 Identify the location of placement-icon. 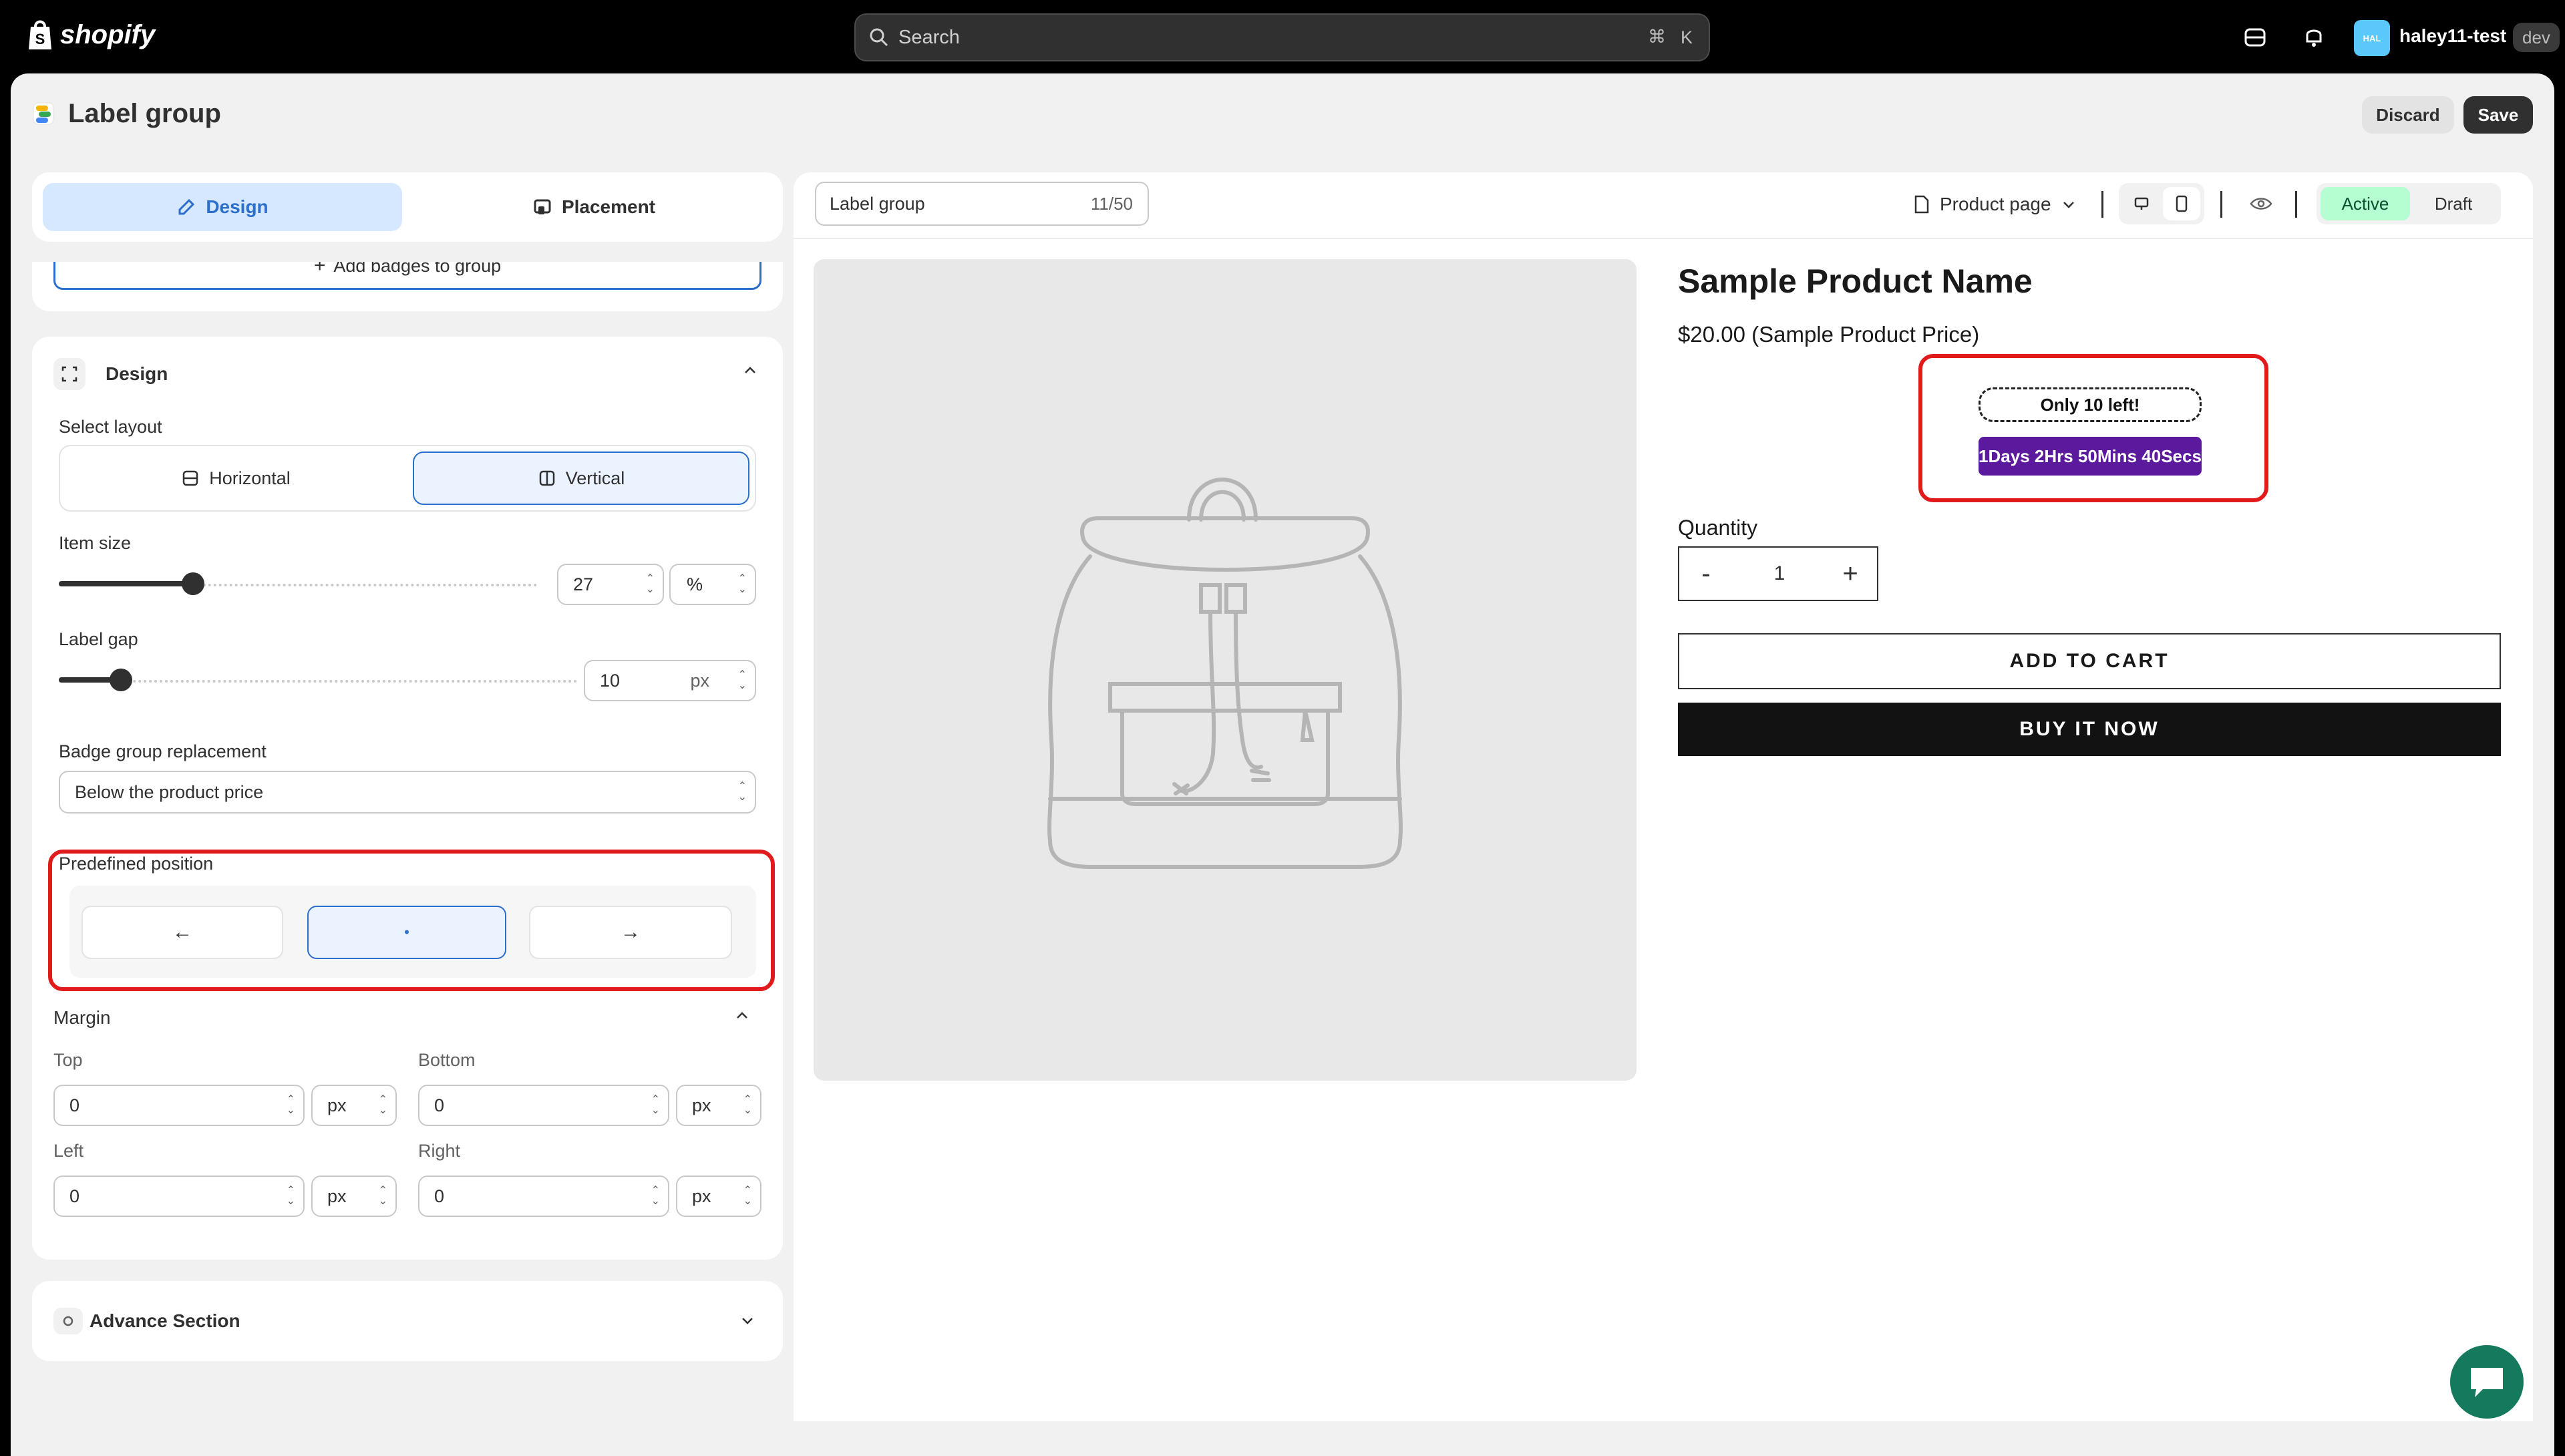
(542, 207).